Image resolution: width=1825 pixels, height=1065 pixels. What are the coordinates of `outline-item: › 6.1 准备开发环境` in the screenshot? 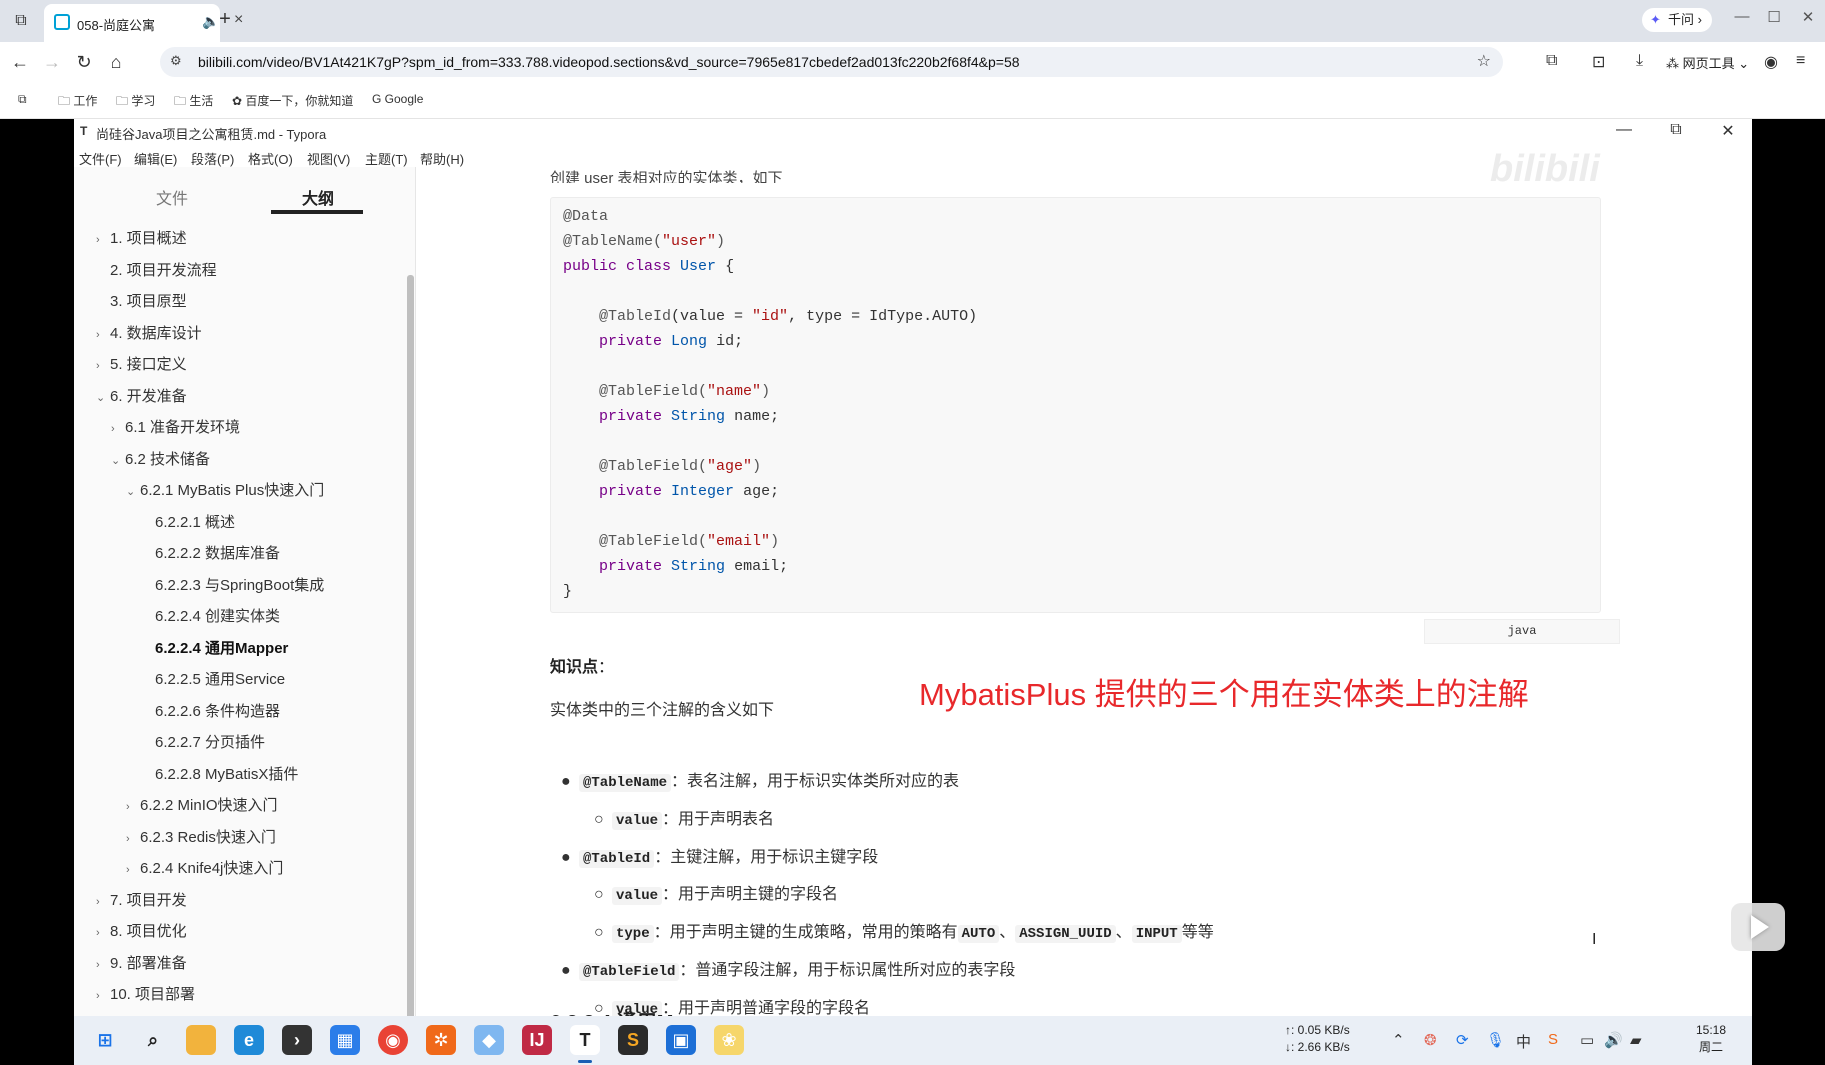 It's located at (175, 427).